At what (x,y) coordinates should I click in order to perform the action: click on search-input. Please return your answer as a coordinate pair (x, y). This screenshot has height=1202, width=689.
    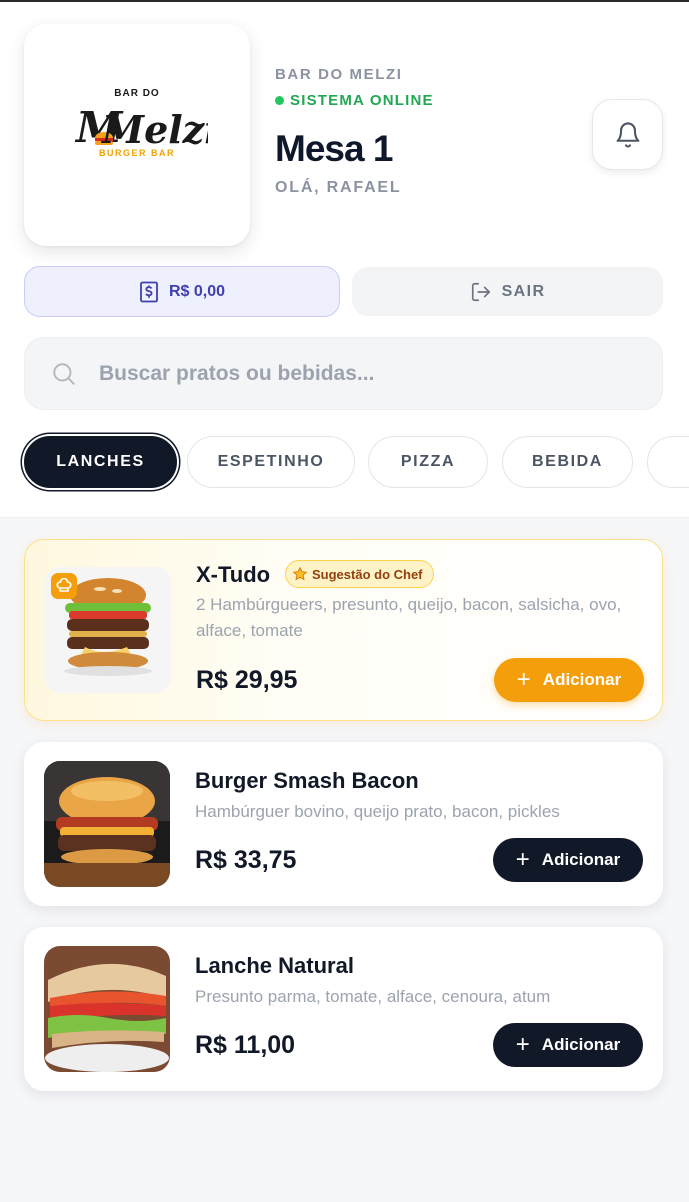
    Looking at the image, I should click on (359, 373).